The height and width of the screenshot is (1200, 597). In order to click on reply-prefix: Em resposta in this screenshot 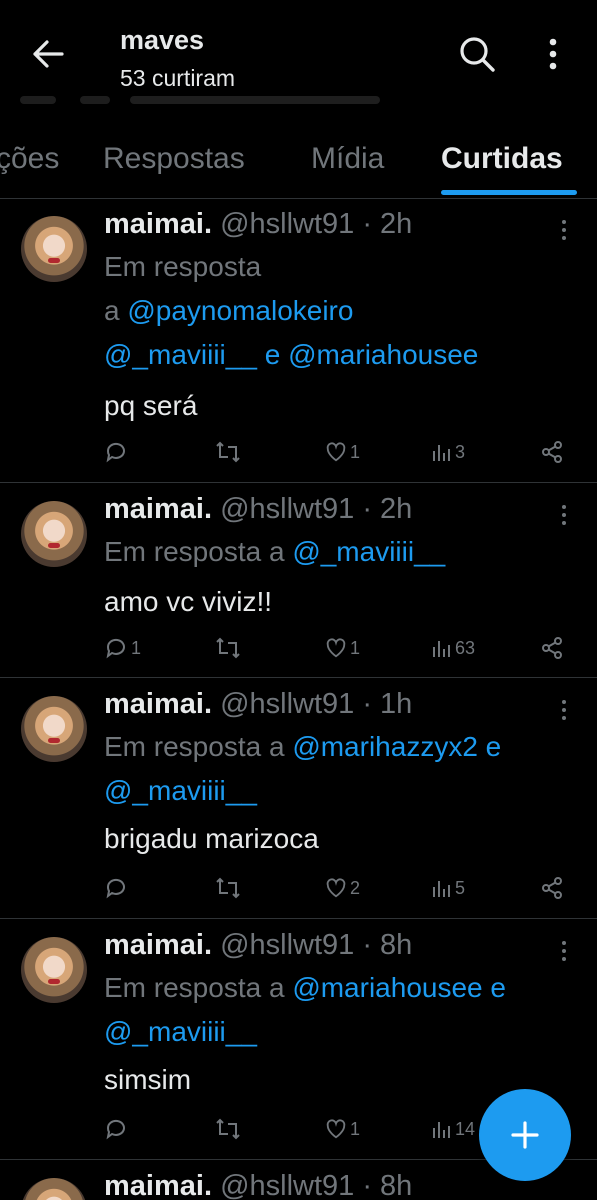, I will do `click(183, 266)`.